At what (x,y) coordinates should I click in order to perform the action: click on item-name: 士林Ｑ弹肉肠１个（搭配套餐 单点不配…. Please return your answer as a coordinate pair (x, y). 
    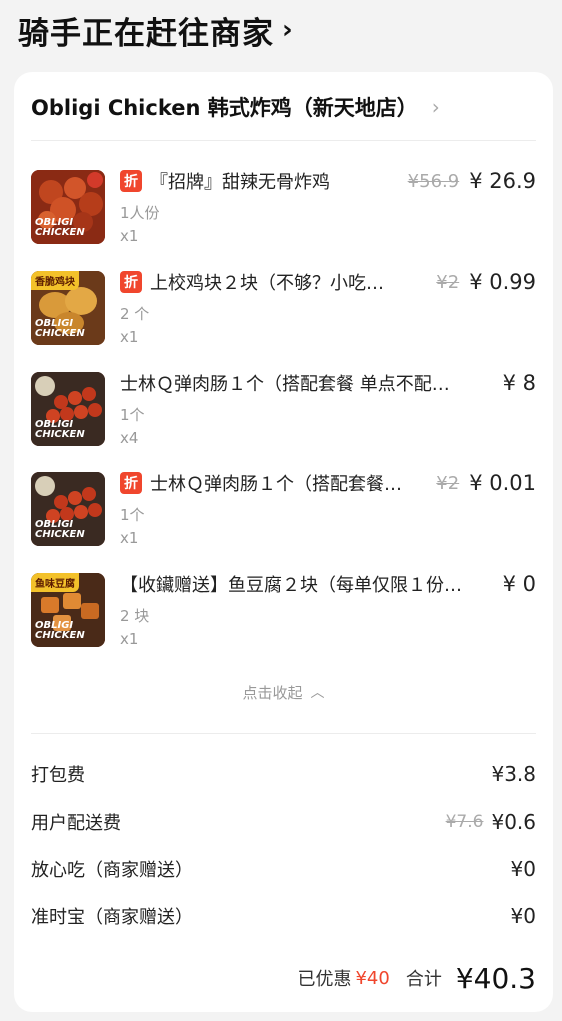
    Looking at the image, I should click on (285, 384).